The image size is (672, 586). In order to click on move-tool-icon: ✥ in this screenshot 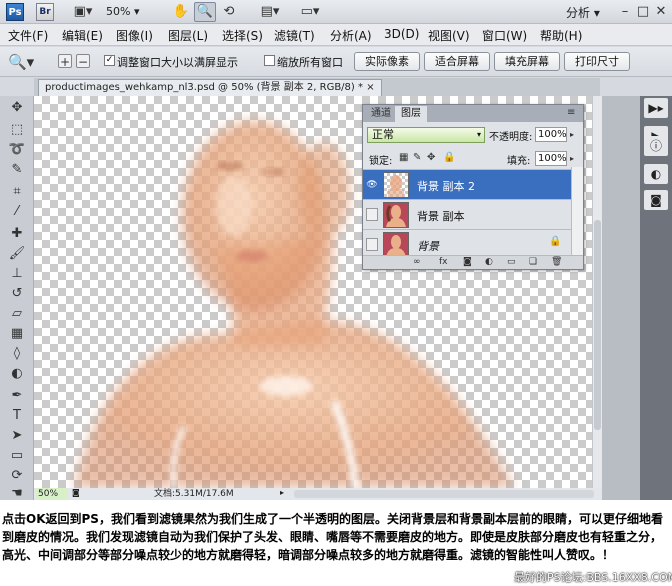, I will do `click(17, 108)`.